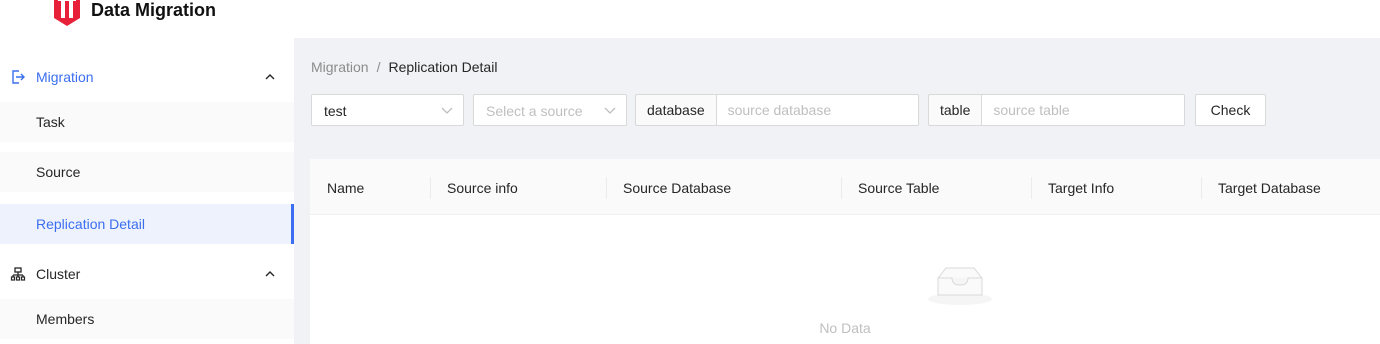 The width and height of the screenshot is (1380, 344). I want to click on table-addon-label: table, so click(955, 110).